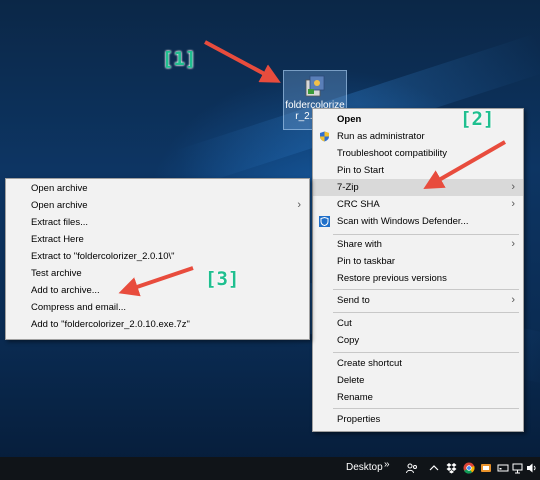 The height and width of the screenshot is (480, 540). I want to click on submenu-item-add-to-7z: Add to "foldercolorizer_2.0.10.exe.7z", so click(157, 324).